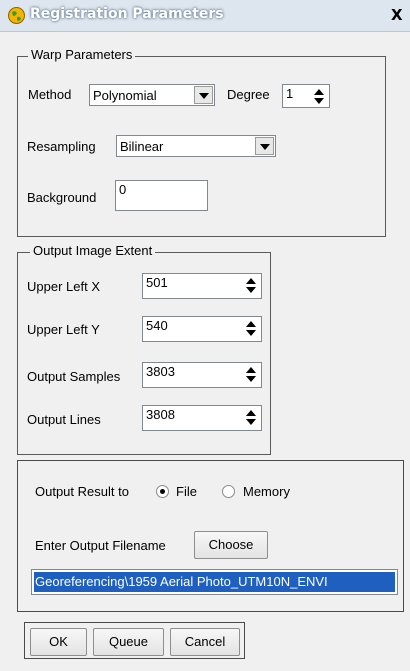 The height and width of the screenshot is (671, 410). Describe the element at coordinates (63, 329) in the screenshot. I see `upper-left-y-label: Upper Left Y` at that location.